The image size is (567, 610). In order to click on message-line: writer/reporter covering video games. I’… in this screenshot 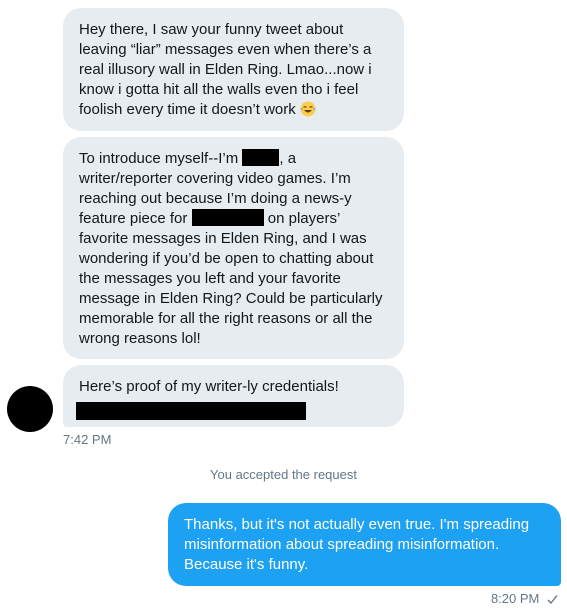, I will do `click(215, 178)`.